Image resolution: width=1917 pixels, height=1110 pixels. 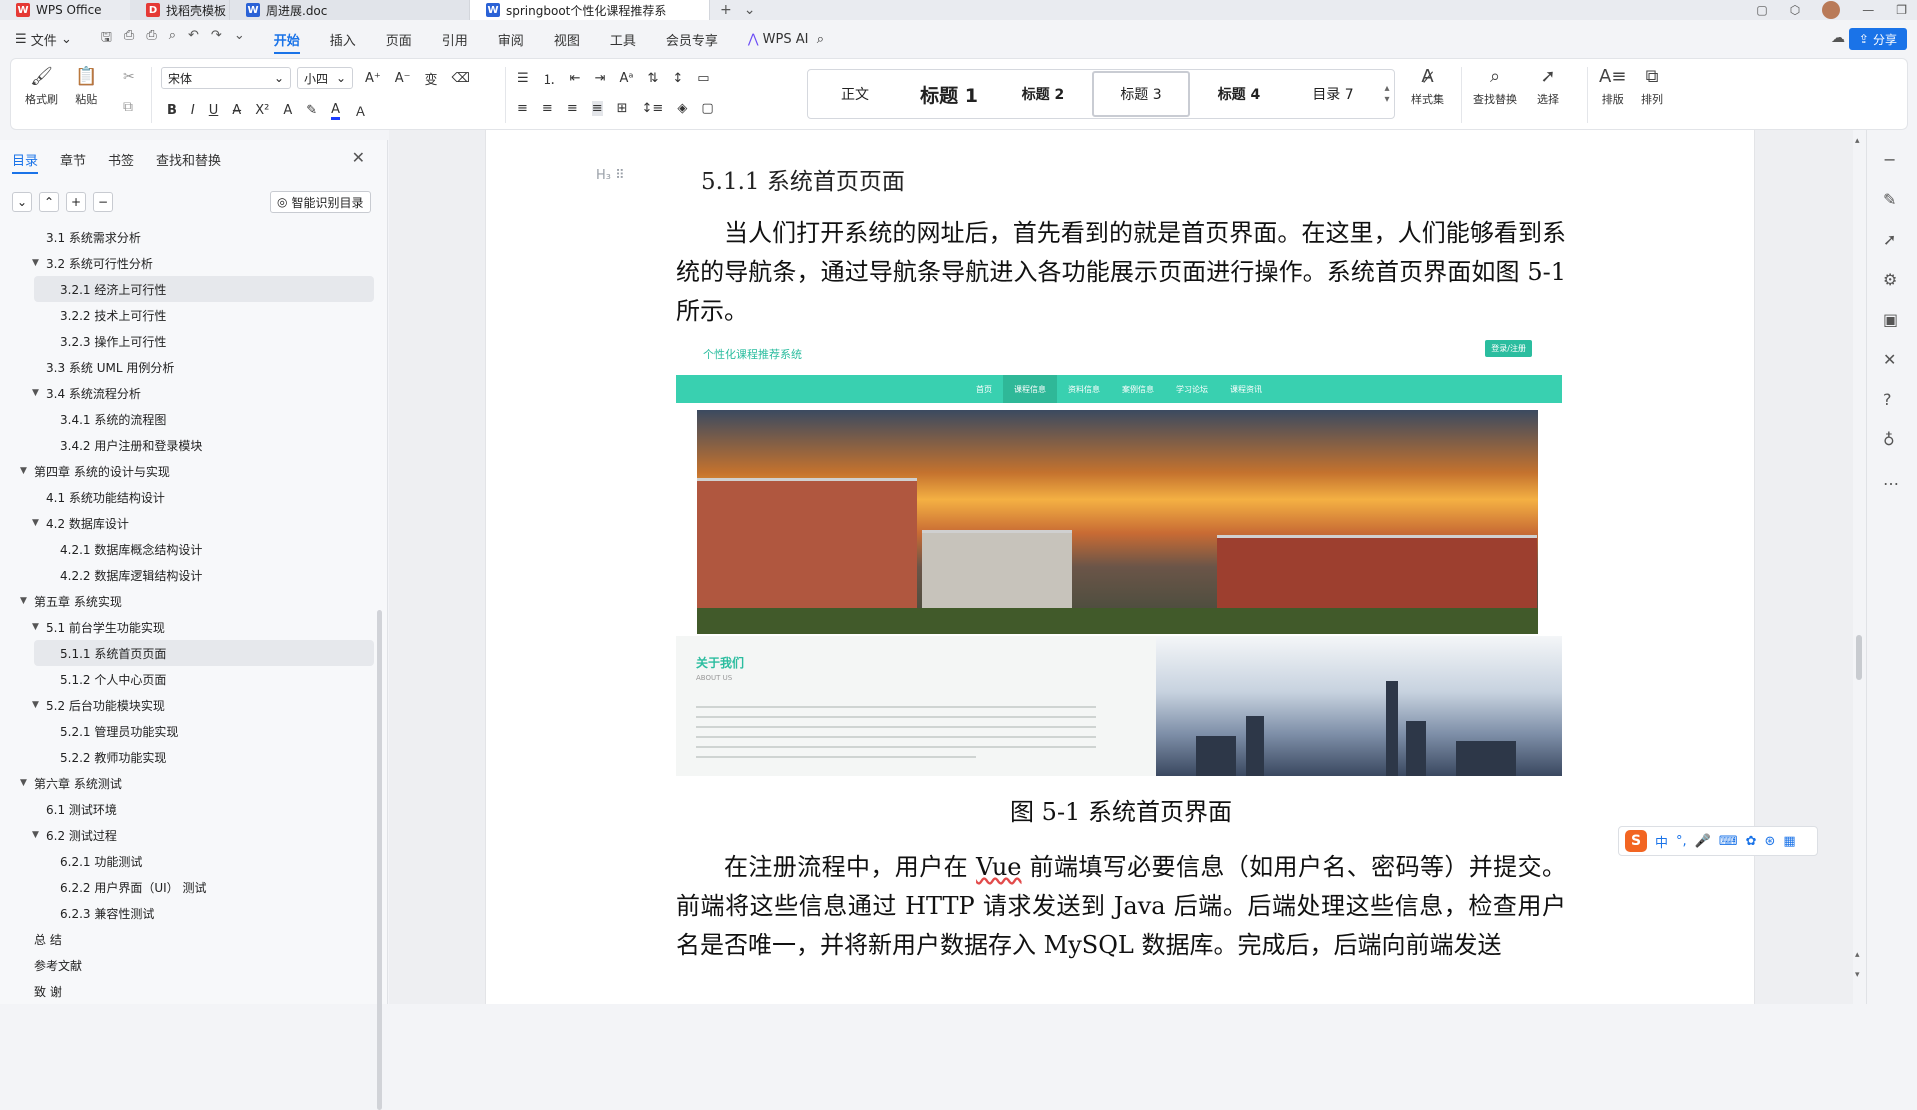 I want to click on sort-icon: ⇅, so click(x=652, y=78).